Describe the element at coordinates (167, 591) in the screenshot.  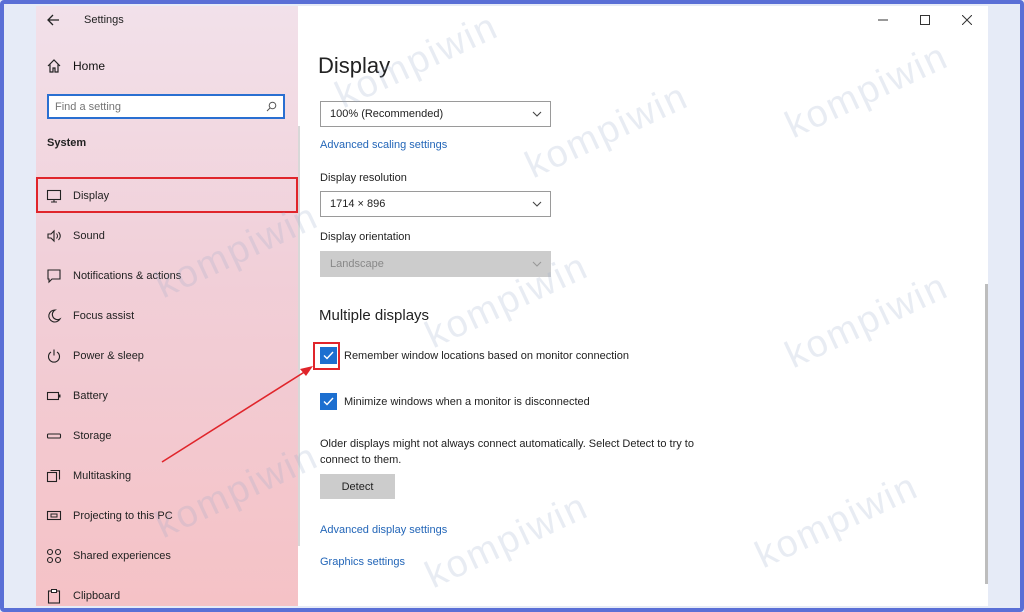
I see `sidebar-item-clipboard: Clipboard` at that location.